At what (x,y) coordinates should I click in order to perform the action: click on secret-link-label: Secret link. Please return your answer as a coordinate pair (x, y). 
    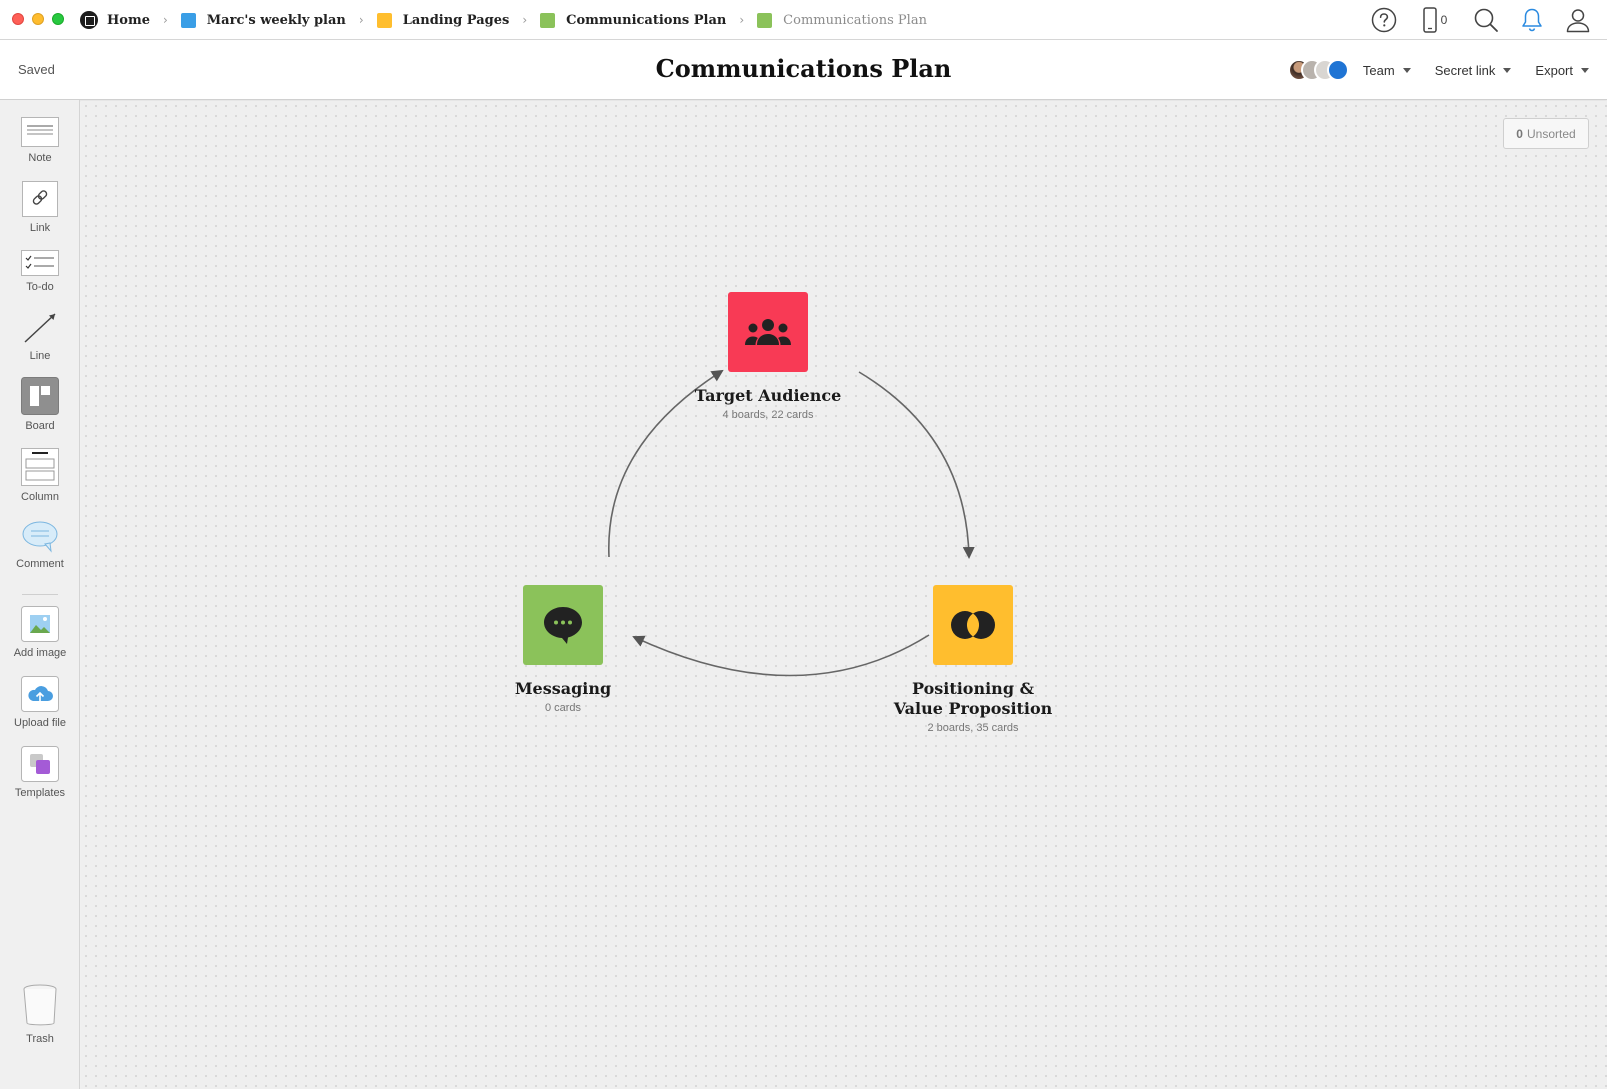
    Looking at the image, I should click on (1465, 70).